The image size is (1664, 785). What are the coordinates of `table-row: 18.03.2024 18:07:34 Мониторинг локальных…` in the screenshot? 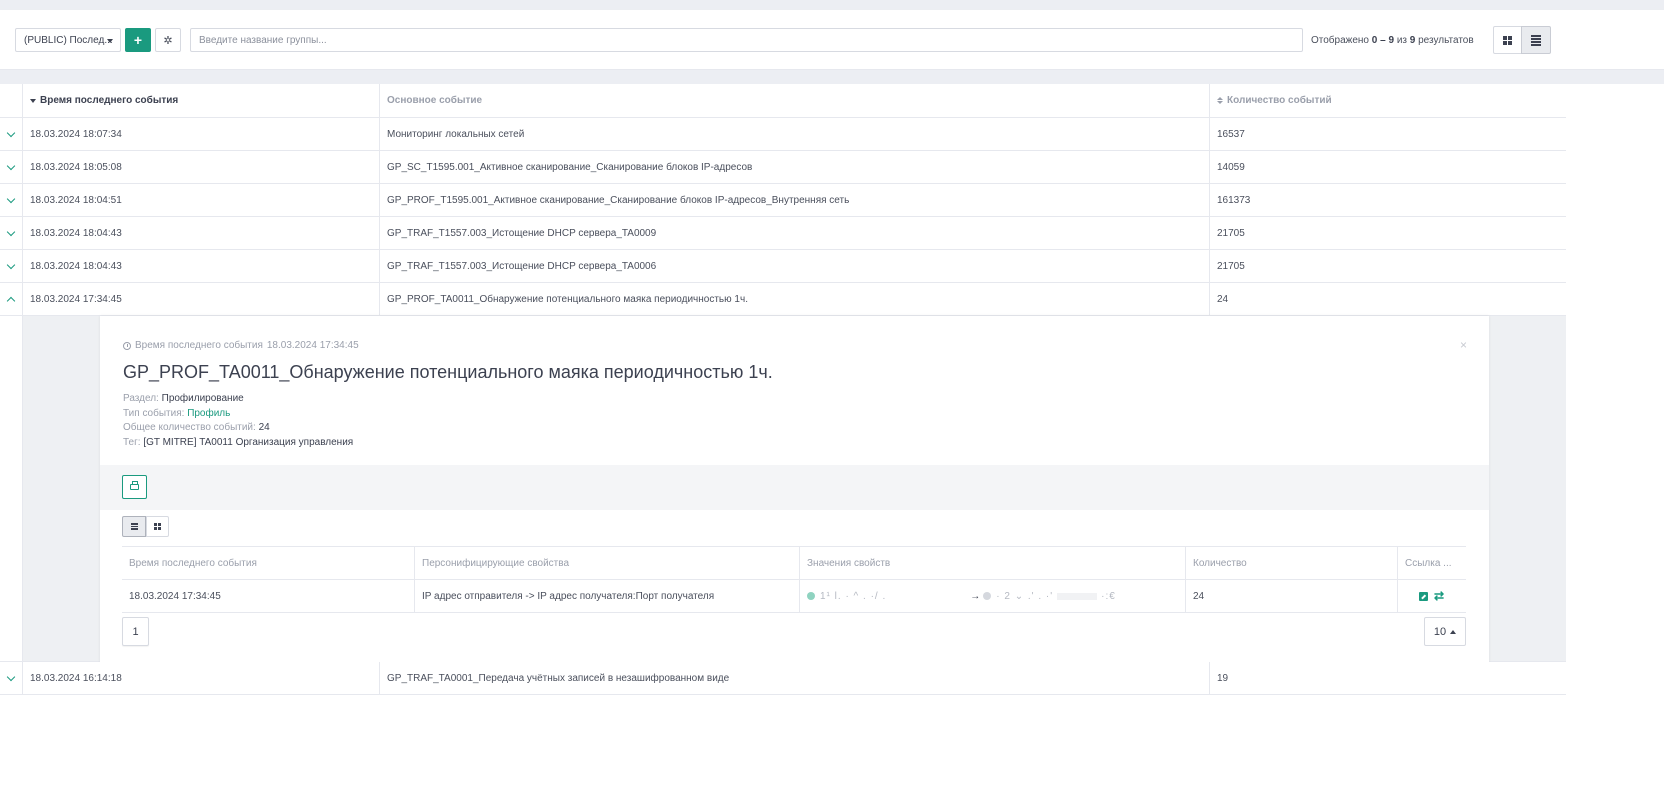 It's located at (783, 134).